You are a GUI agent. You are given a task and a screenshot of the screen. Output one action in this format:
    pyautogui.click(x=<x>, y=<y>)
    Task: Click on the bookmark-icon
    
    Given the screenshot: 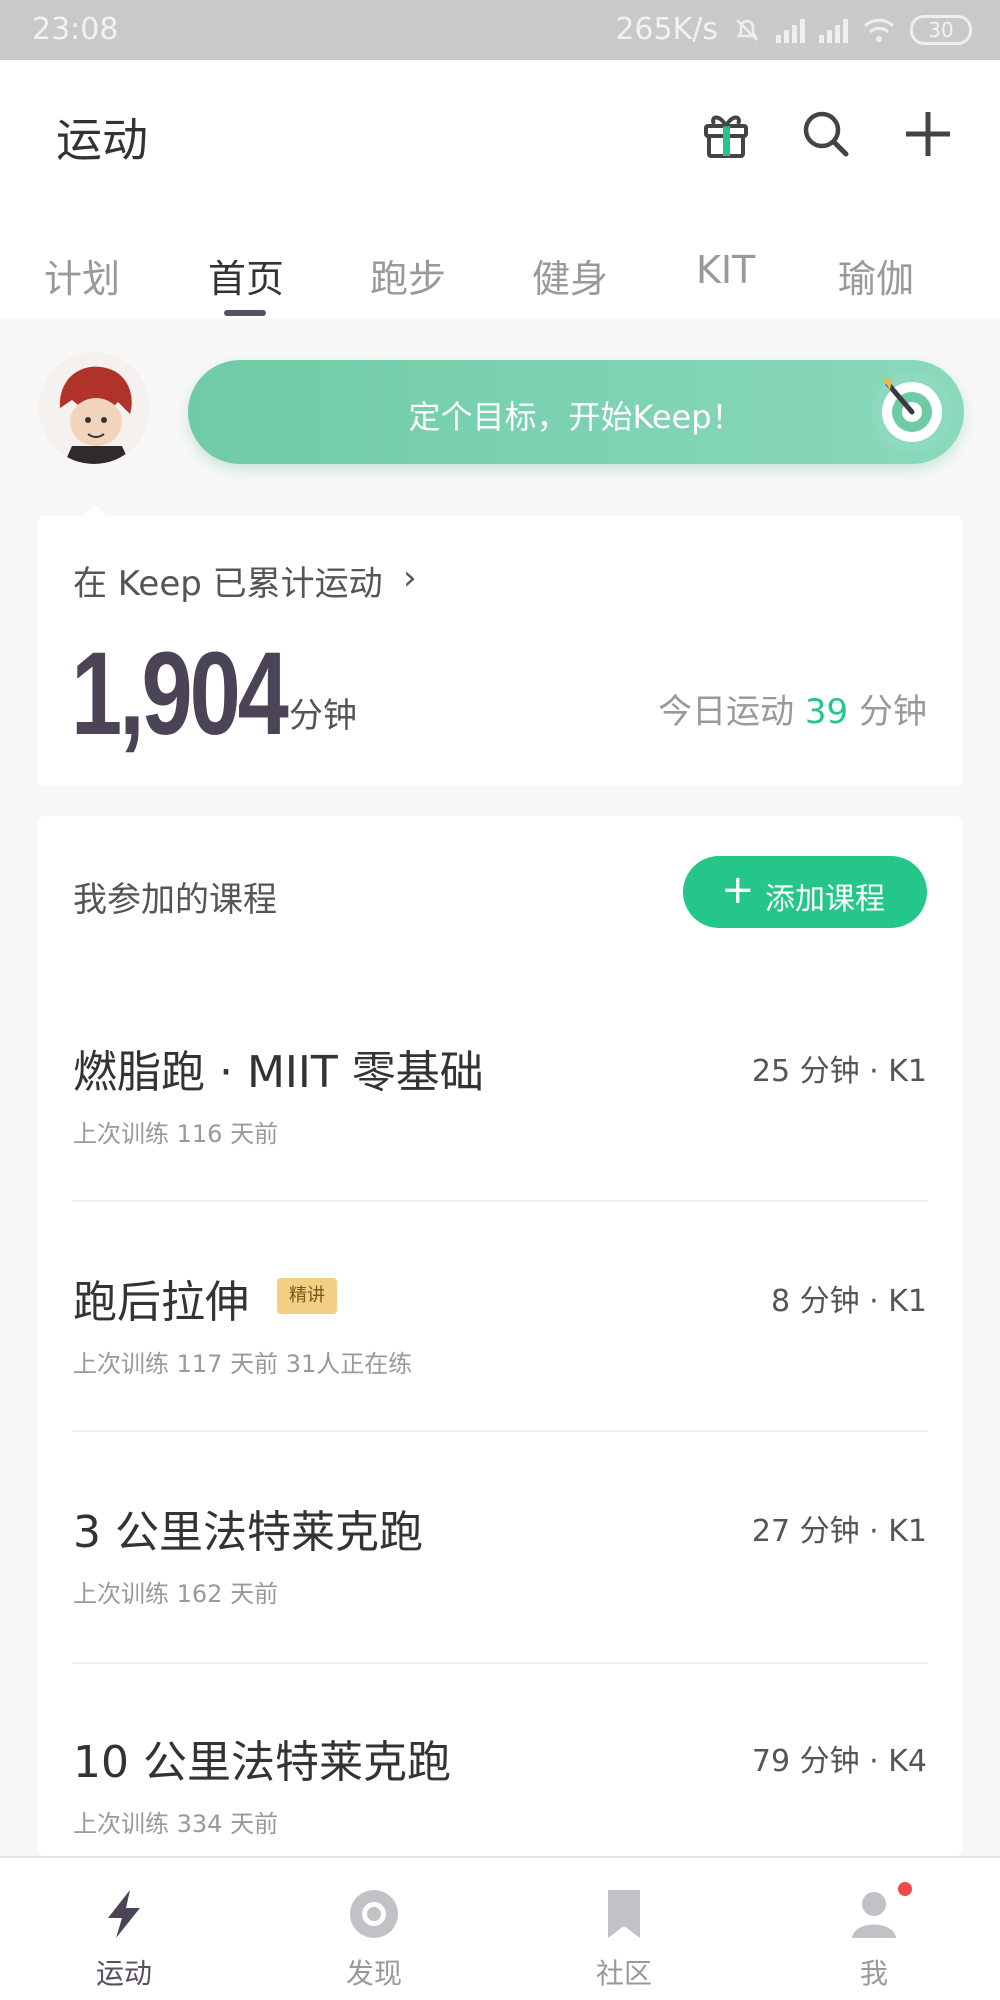 What is the action you would take?
    pyautogui.click(x=624, y=1914)
    